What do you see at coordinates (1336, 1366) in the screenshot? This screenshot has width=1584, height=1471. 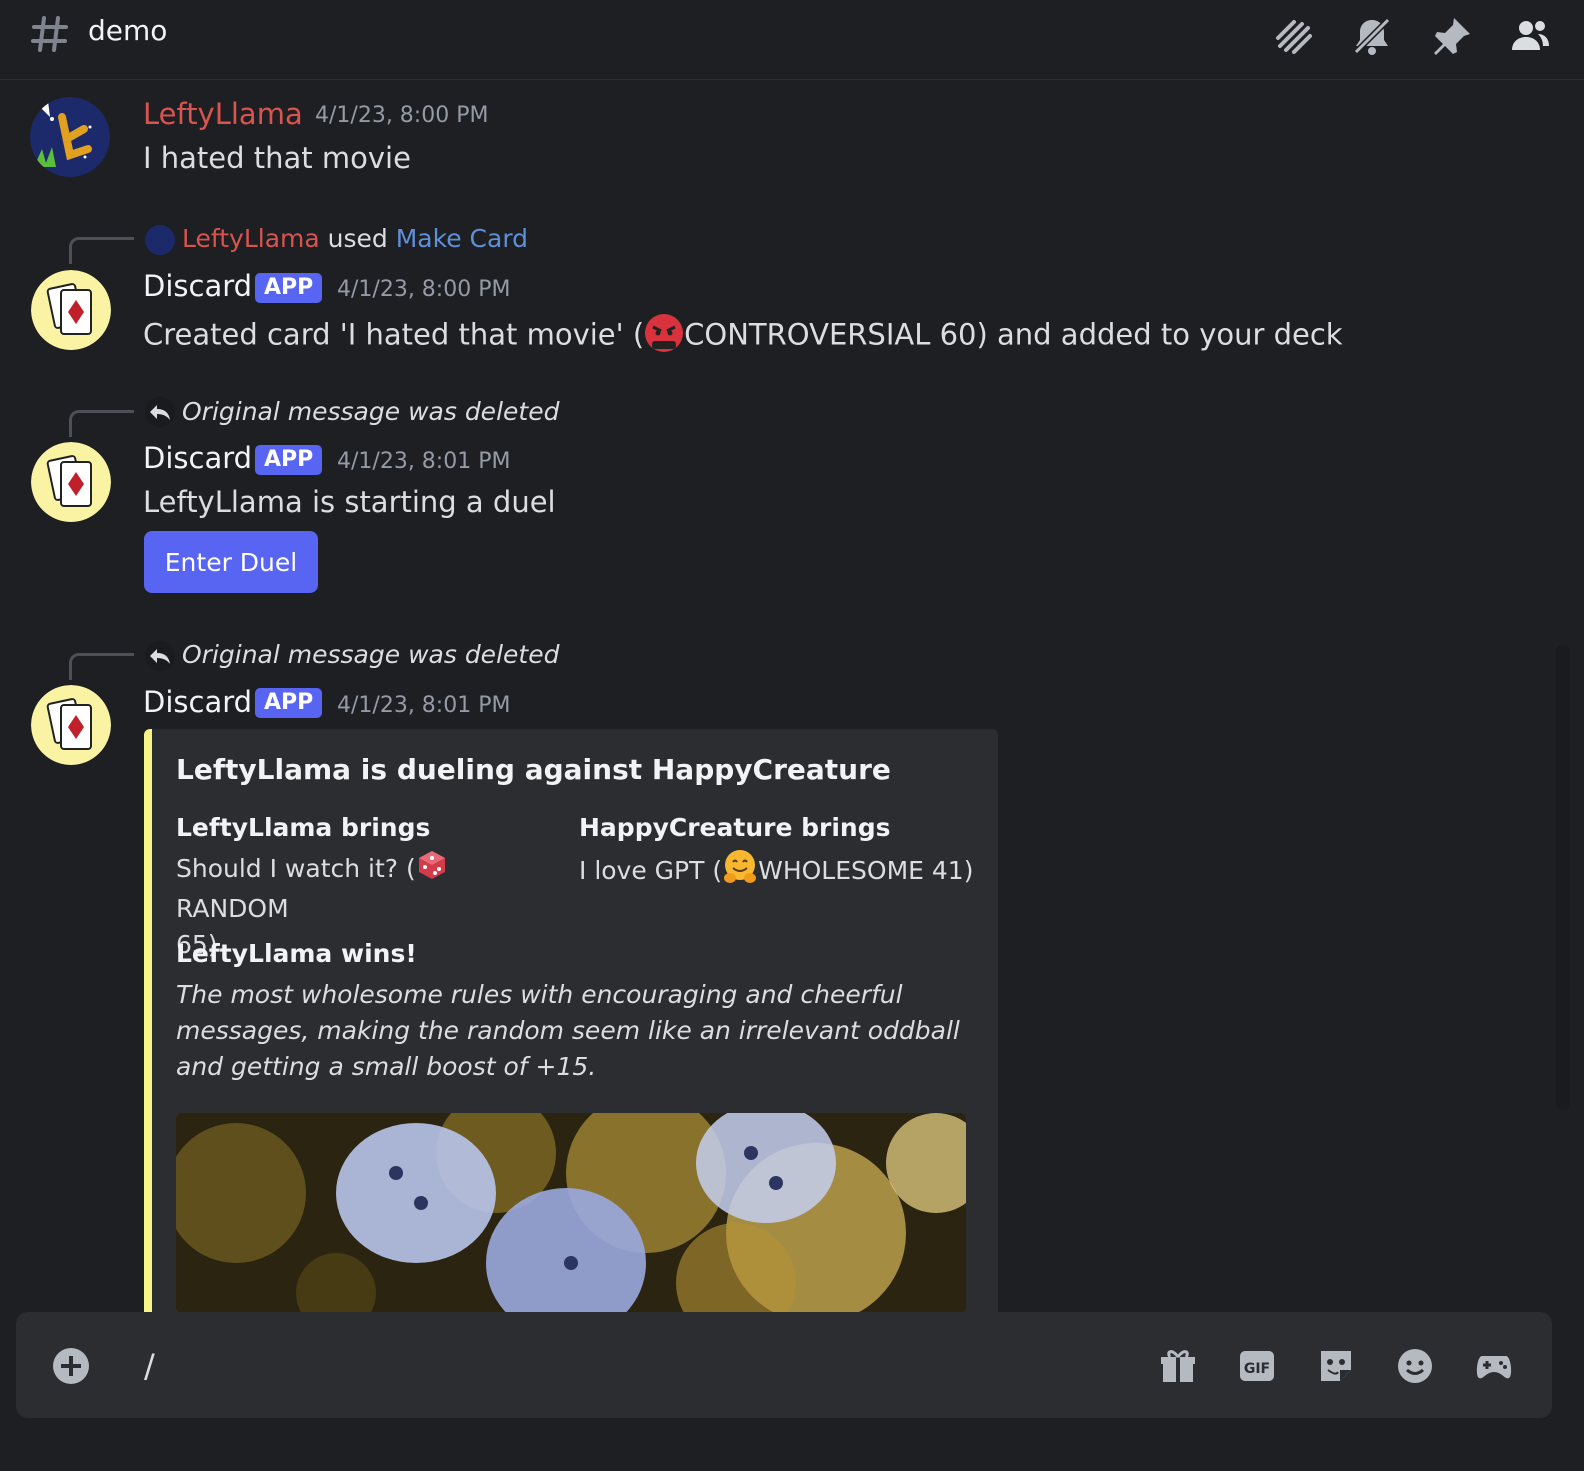 I see `sticker-icon` at bounding box center [1336, 1366].